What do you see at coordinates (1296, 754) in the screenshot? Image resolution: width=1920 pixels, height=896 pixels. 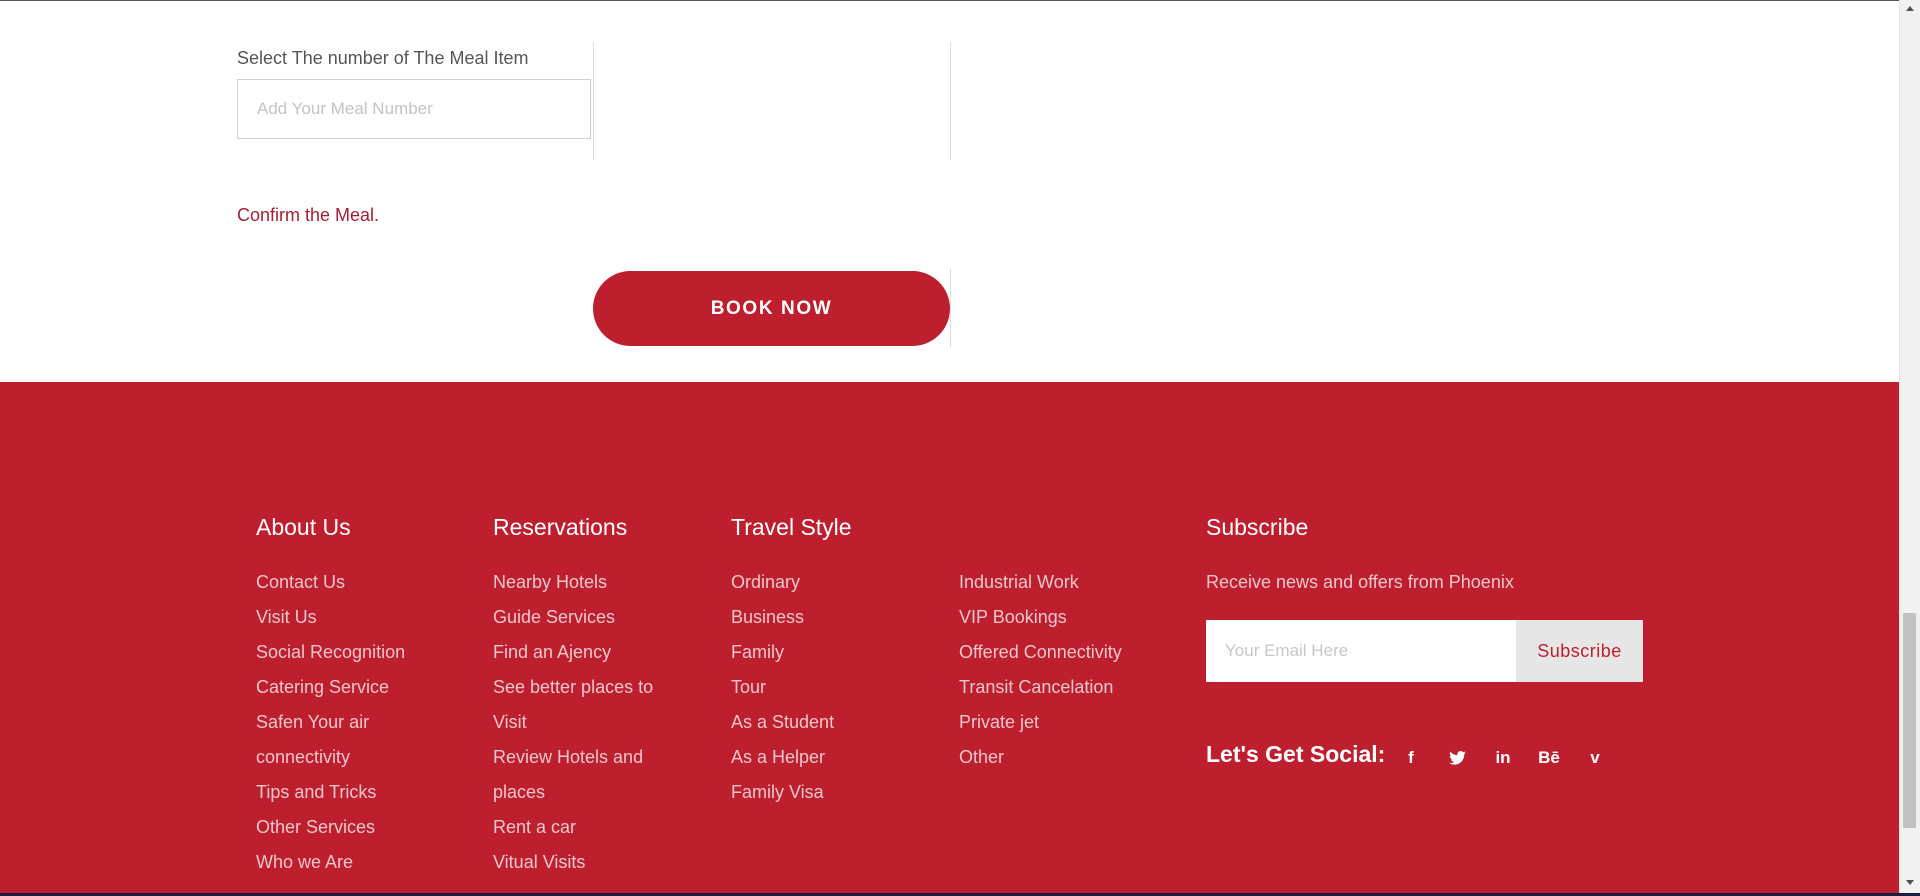 I see `social-label: Let's Get Social:` at bounding box center [1296, 754].